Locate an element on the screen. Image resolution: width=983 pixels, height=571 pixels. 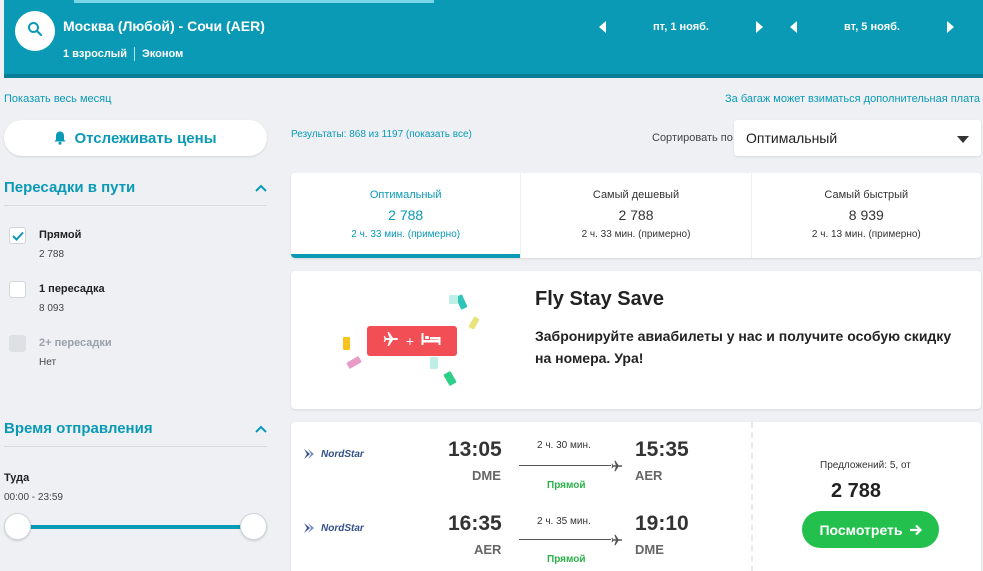
show-month-link: Показать весь месяц is located at coordinates (57, 99).